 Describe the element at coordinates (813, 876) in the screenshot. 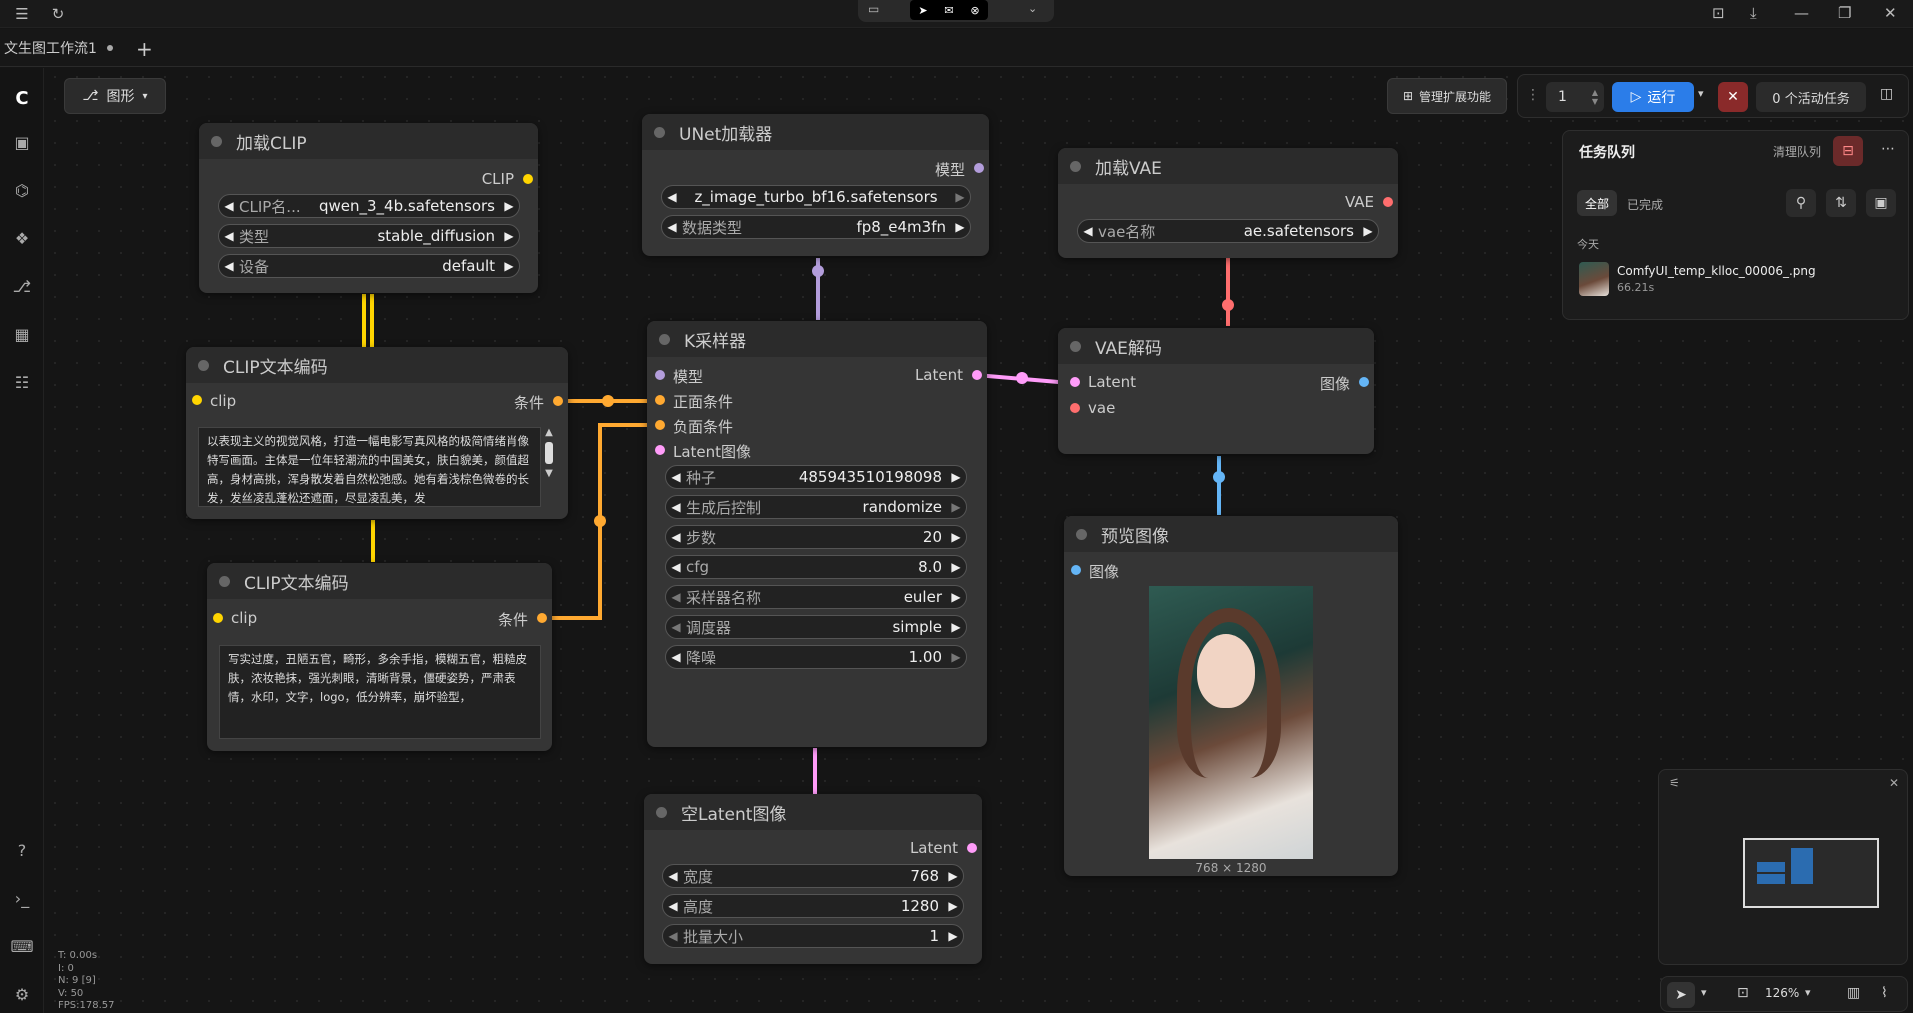

I see `widget-width: ◀ 宽度 768 ▶` at that location.